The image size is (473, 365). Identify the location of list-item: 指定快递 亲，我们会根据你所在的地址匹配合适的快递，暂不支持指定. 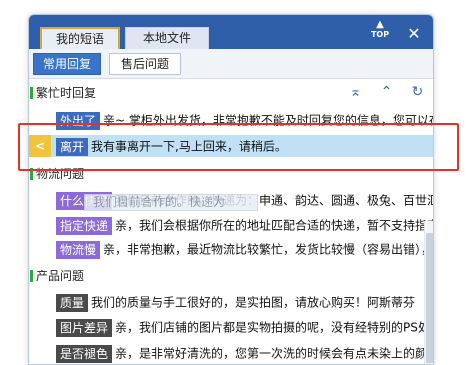
(231, 225).